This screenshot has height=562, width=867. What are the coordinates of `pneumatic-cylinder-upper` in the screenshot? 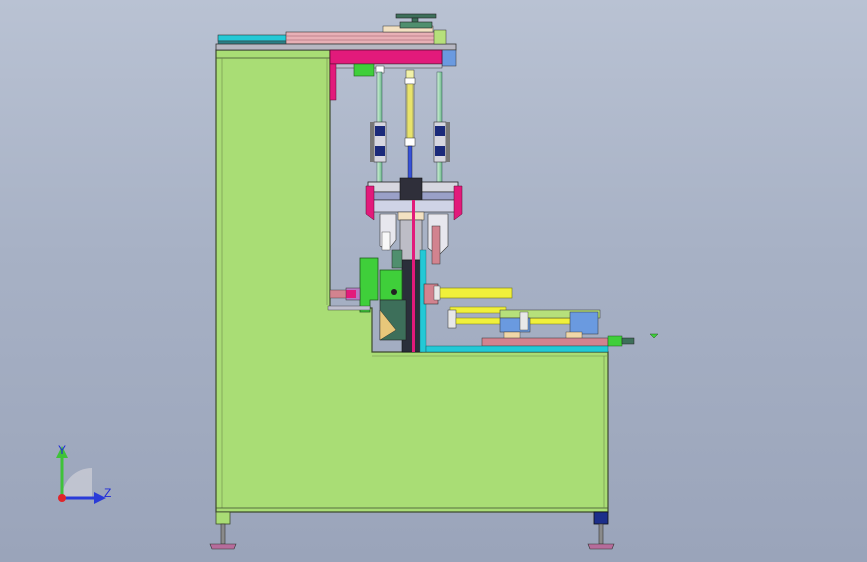 It's located at (468, 294).